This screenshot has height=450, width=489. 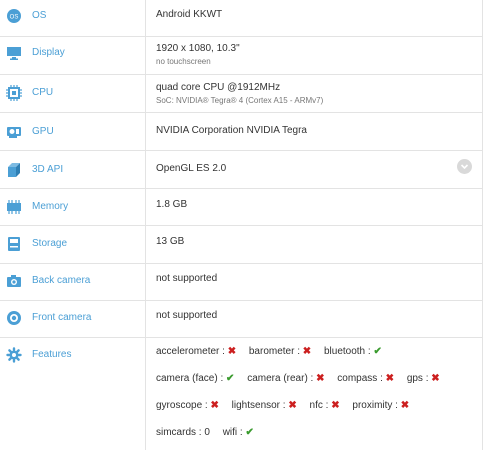 I want to click on spec-label-3d-api: 3D API, so click(x=48, y=169).